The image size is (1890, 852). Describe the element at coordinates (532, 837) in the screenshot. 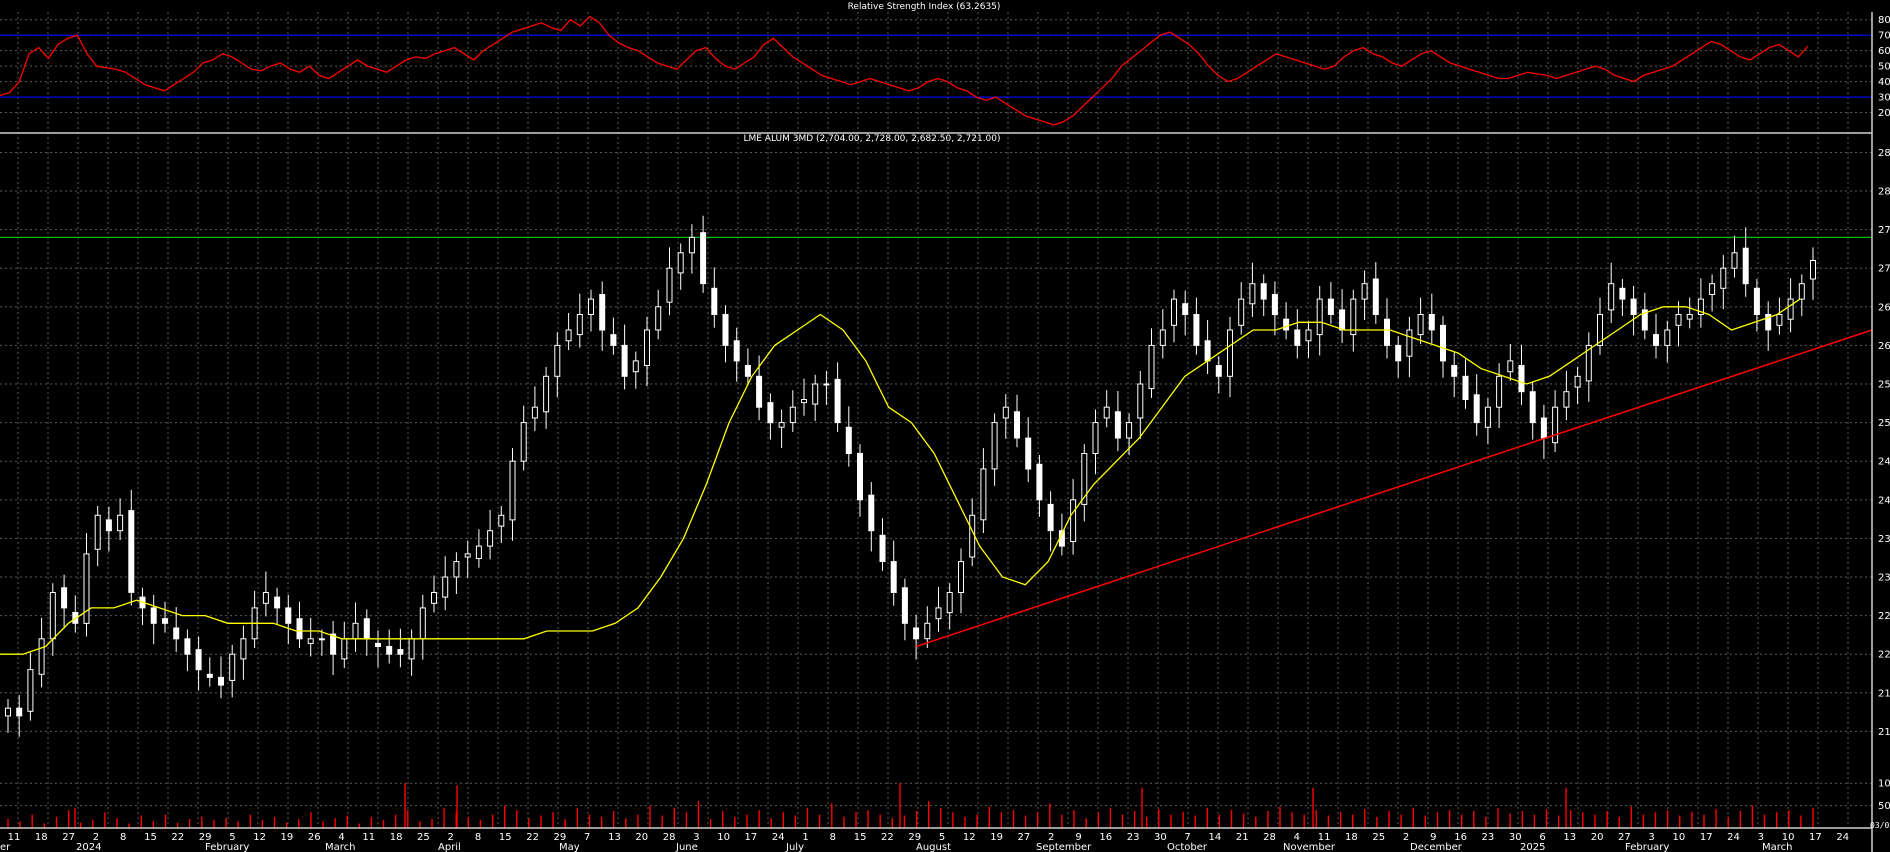

I see `x-day-label: 22` at that location.